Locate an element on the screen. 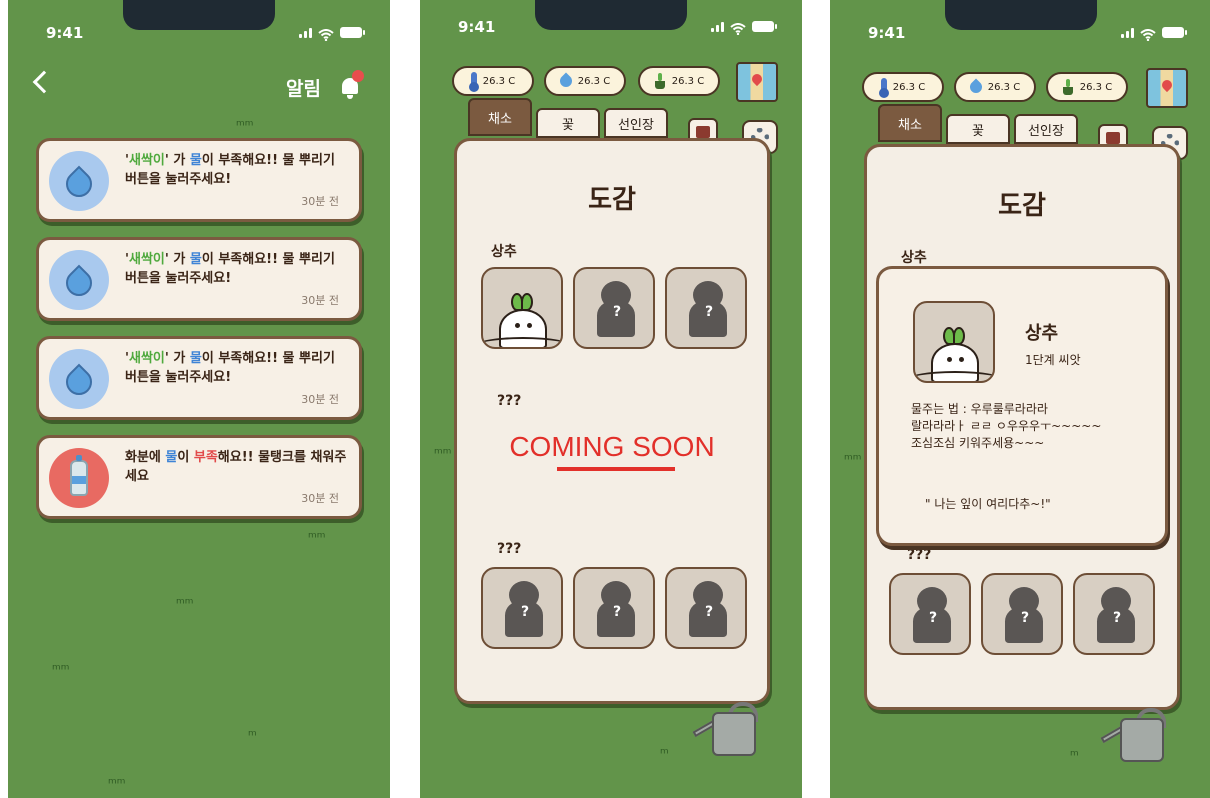 This screenshot has width=1210, height=798. notification-message: 화분에 물이 부족해요!! 물탱크를 채워주세요 is located at coordinates (236, 467).